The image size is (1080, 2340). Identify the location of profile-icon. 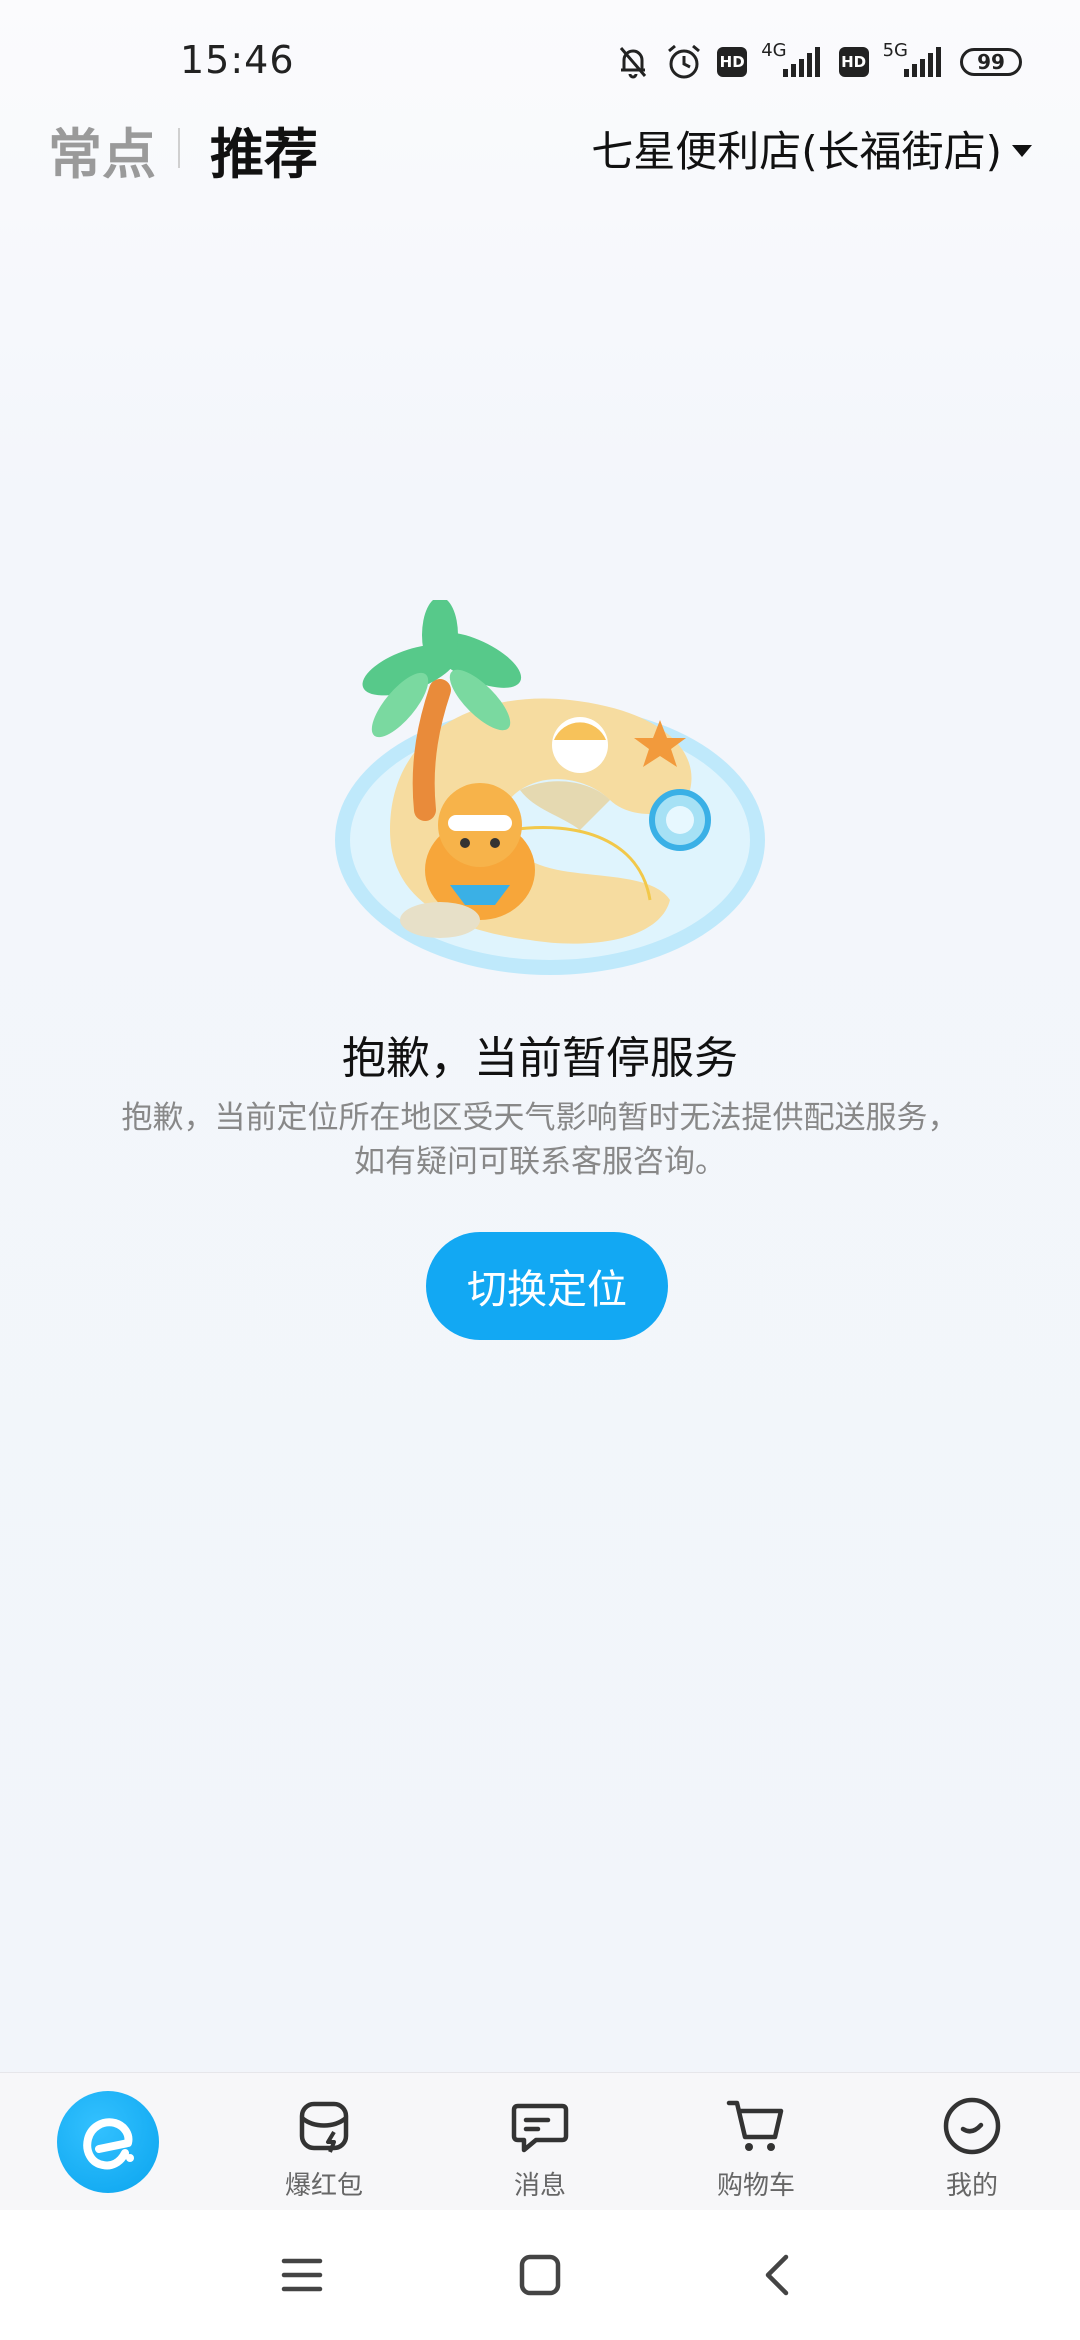
(972, 2126).